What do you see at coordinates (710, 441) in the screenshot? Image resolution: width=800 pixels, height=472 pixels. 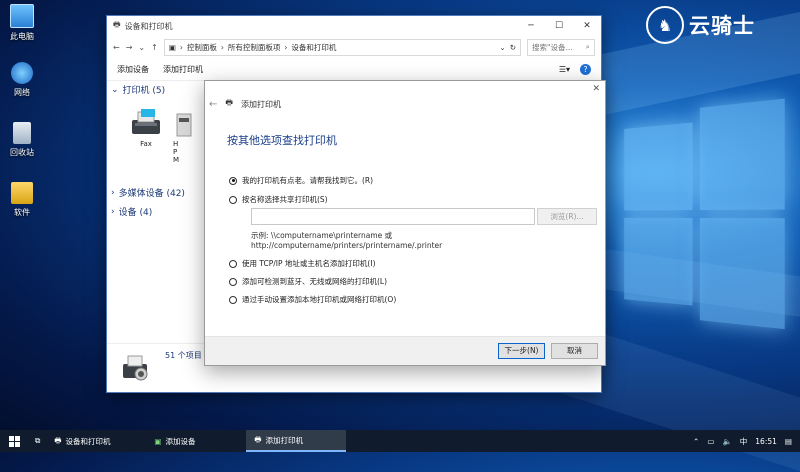 I see `notification-icon: ▭` at bounding box center [710, 441].